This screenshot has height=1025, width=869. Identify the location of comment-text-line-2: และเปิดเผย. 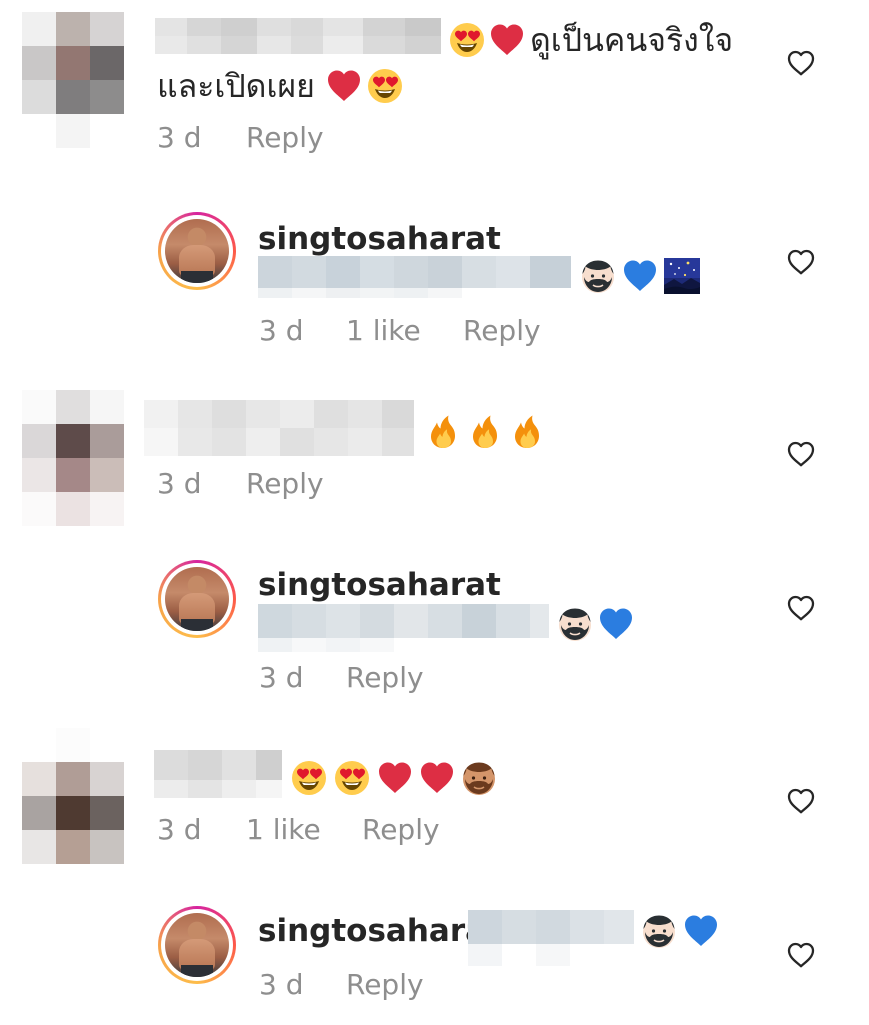
(236, 86).